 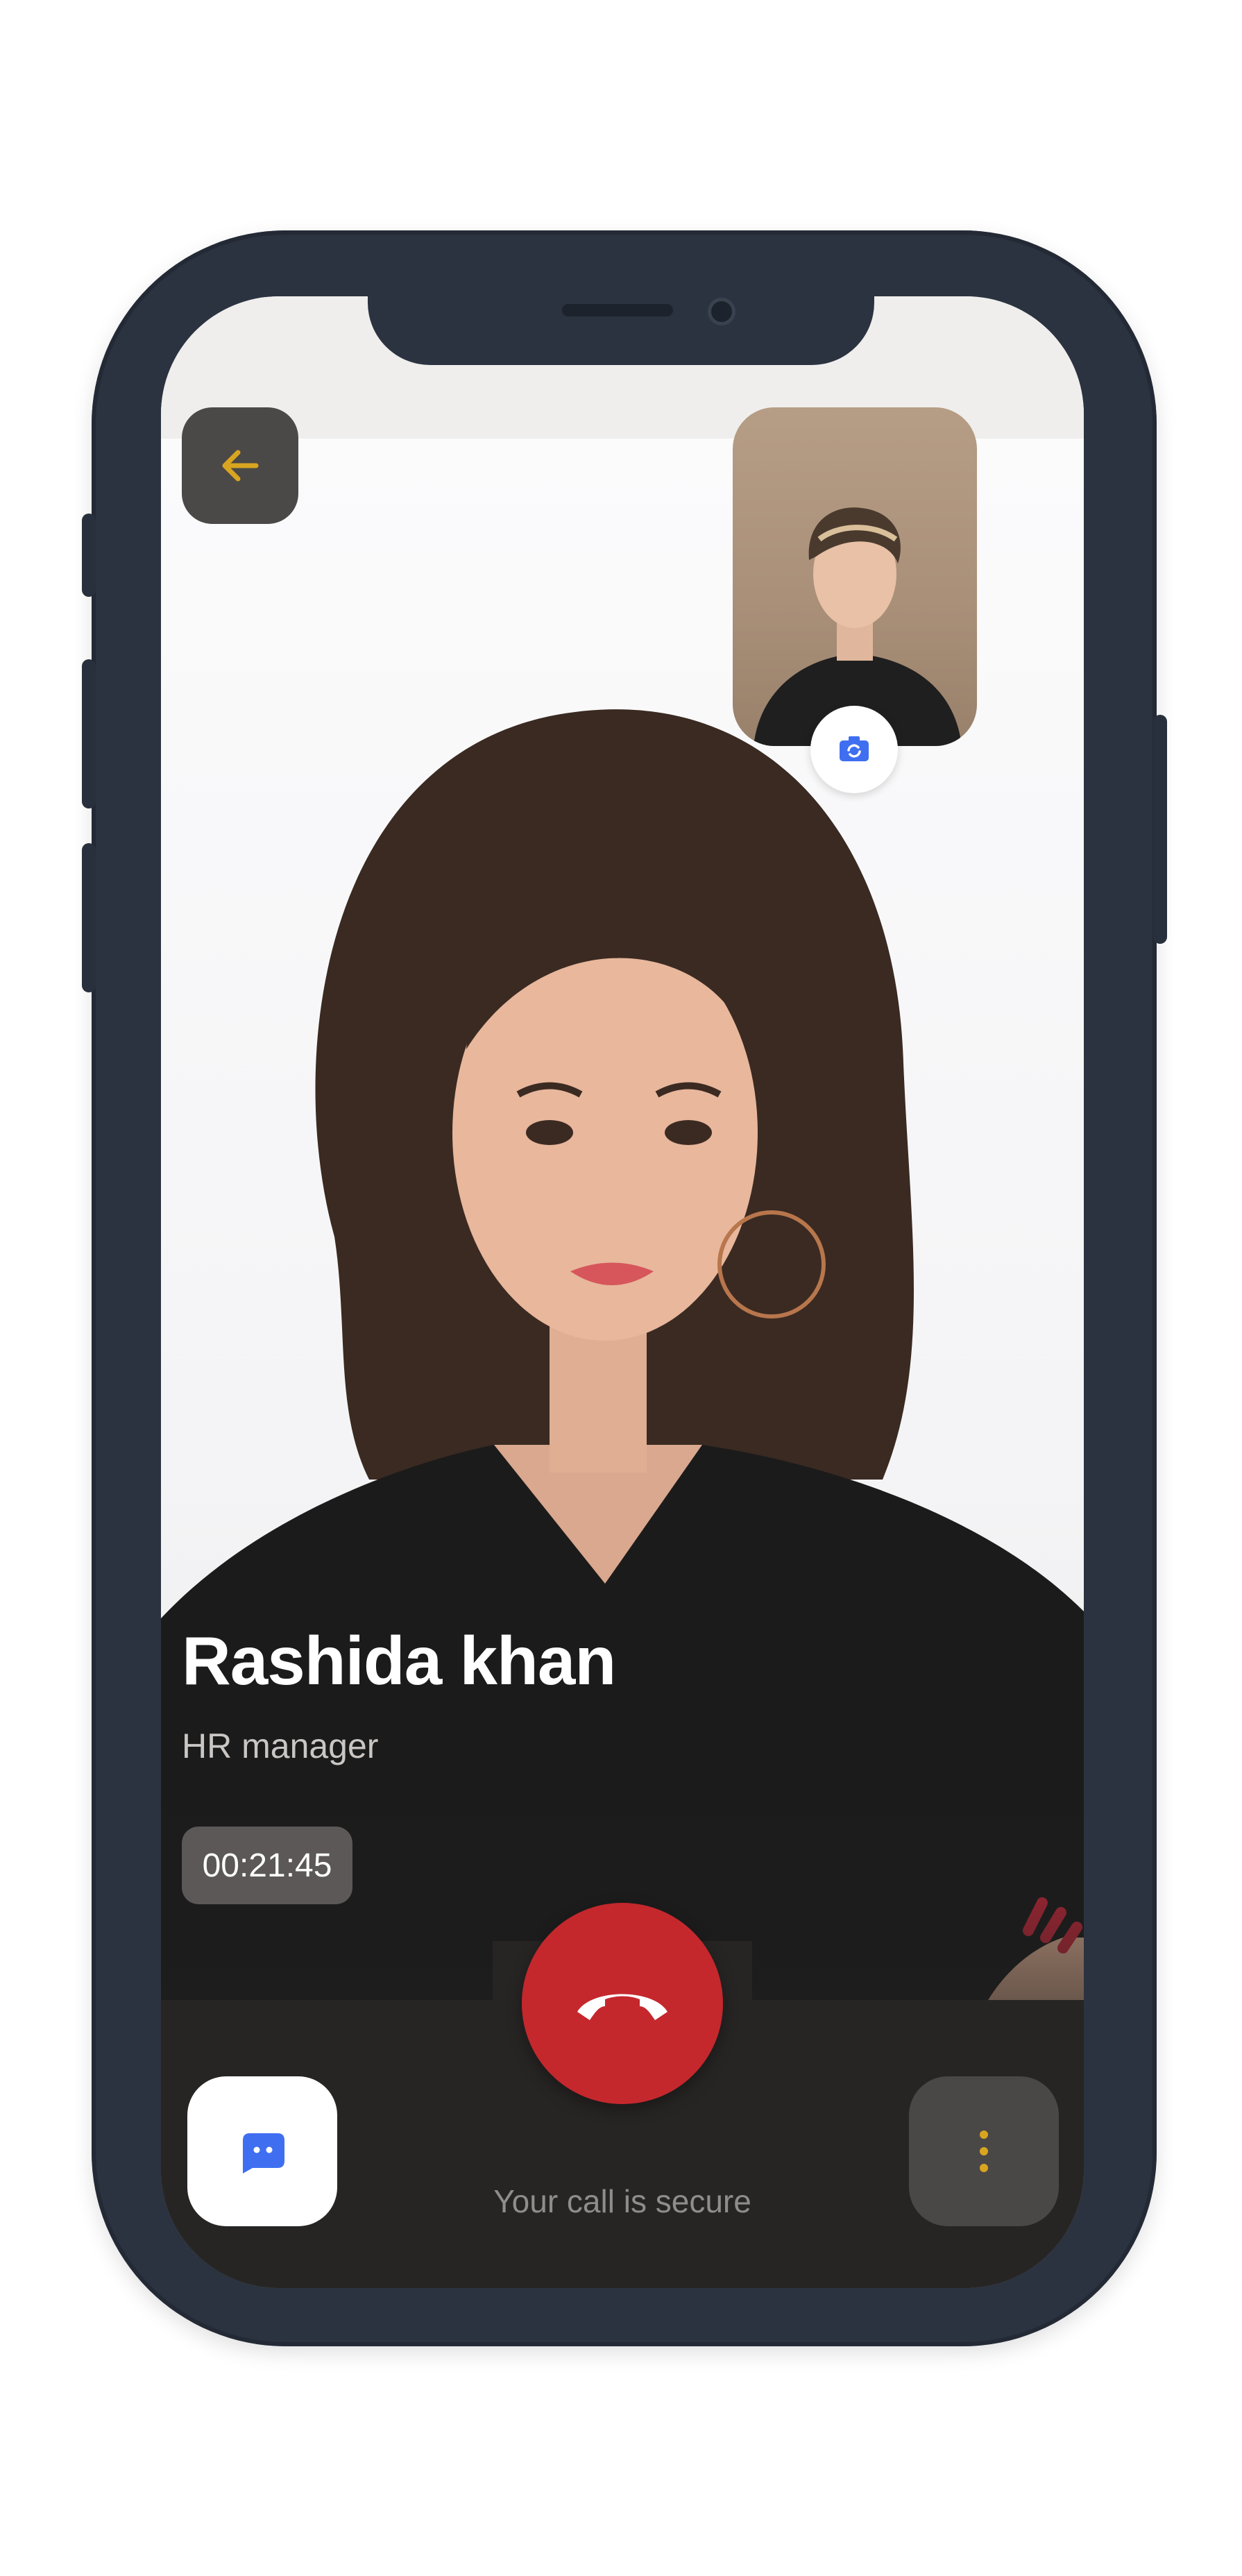 What do you see at coordinates (280, 1746) in the screenshot?
I see `caller-role: HR manager` at bounding box center [280, 1746].